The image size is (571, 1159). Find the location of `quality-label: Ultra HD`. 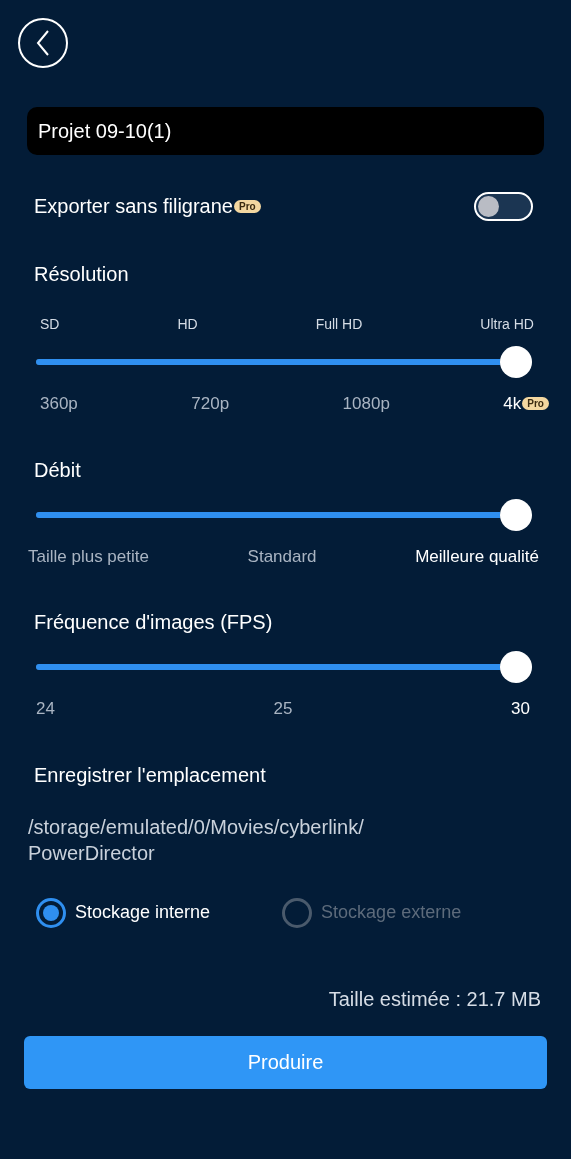

quality-label: Ultra HD is located at coordinates (507, 324).